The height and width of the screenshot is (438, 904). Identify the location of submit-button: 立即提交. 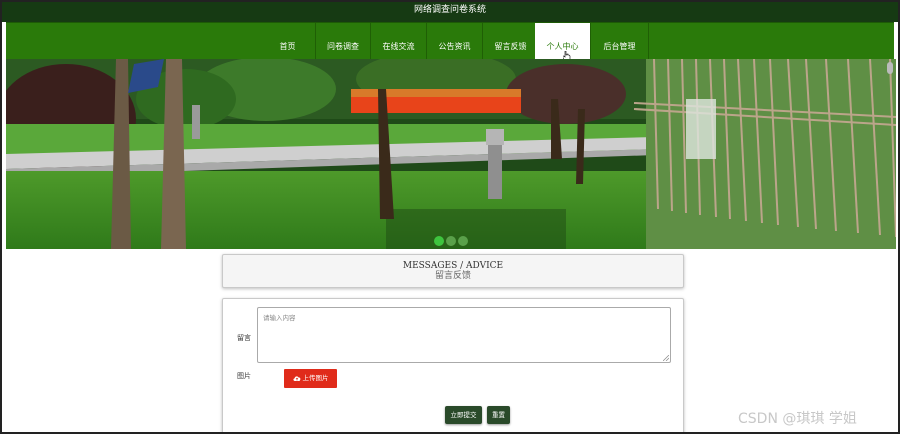
(463, 415).